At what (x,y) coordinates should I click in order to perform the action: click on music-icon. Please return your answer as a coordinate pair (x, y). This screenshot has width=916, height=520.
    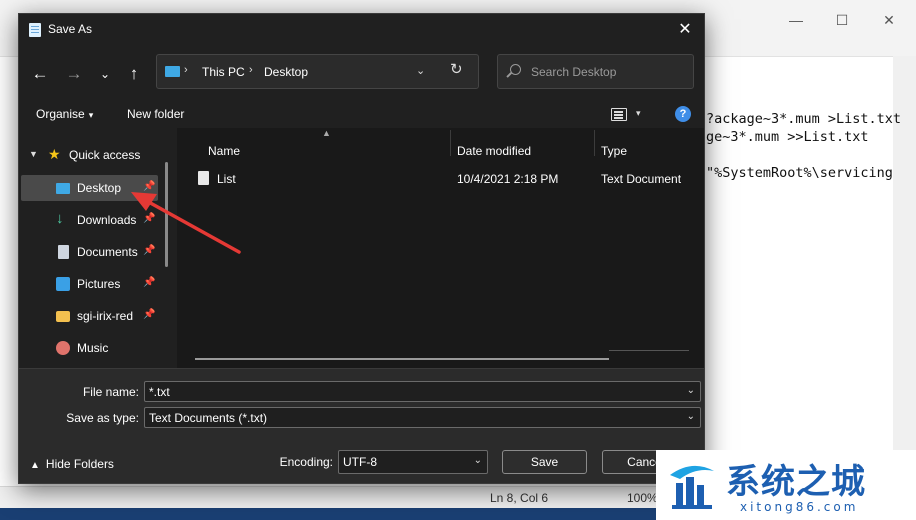
    Looking at the image, I should click on (63, 348).